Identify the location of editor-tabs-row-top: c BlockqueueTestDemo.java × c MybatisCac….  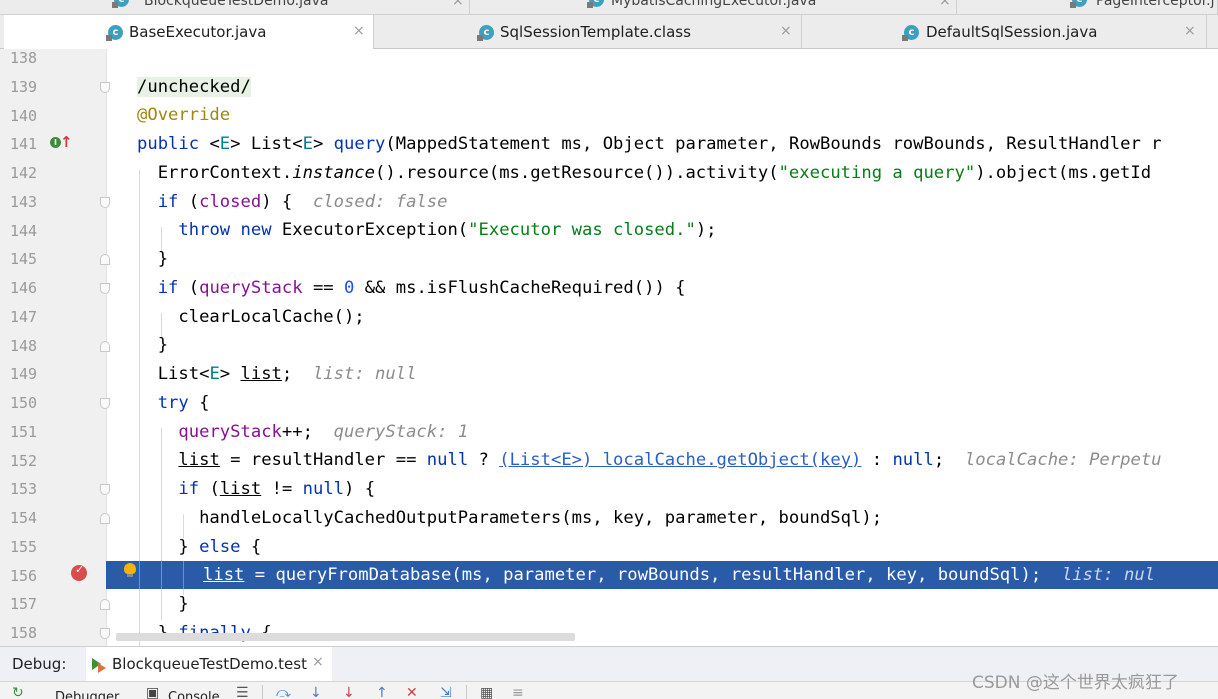
(609, 7).